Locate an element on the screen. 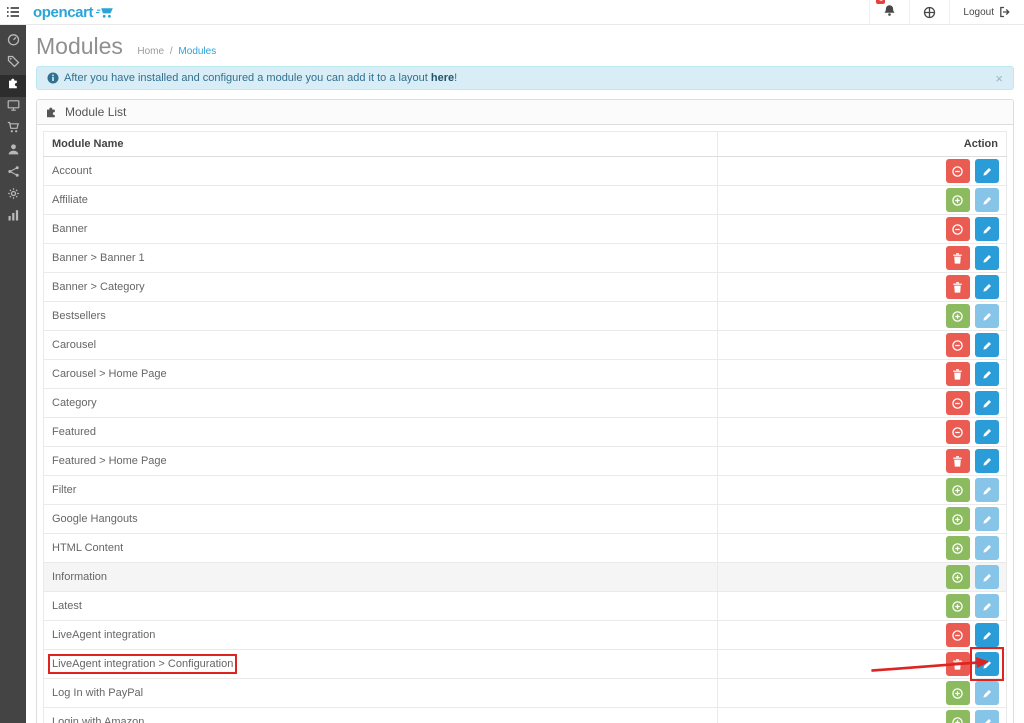  sidebar-item-sales is located at coordinates (13, 130).